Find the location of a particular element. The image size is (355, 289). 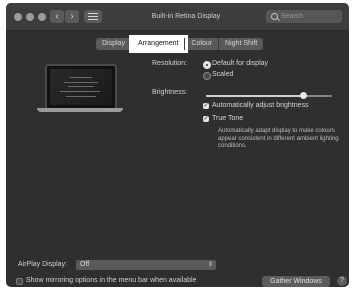

auto-brightness-checkbox: ✓ is located at coordinates (206, 106).